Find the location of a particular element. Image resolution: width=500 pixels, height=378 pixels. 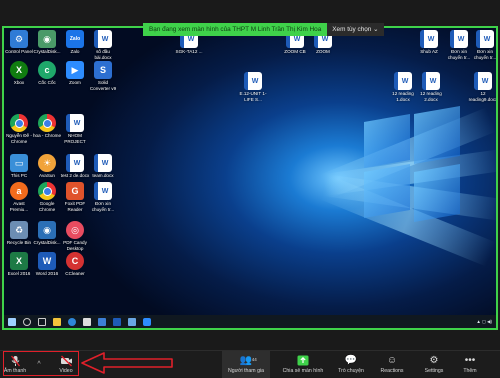

solid-converter-icon: S is located at coordinates (103, 70).